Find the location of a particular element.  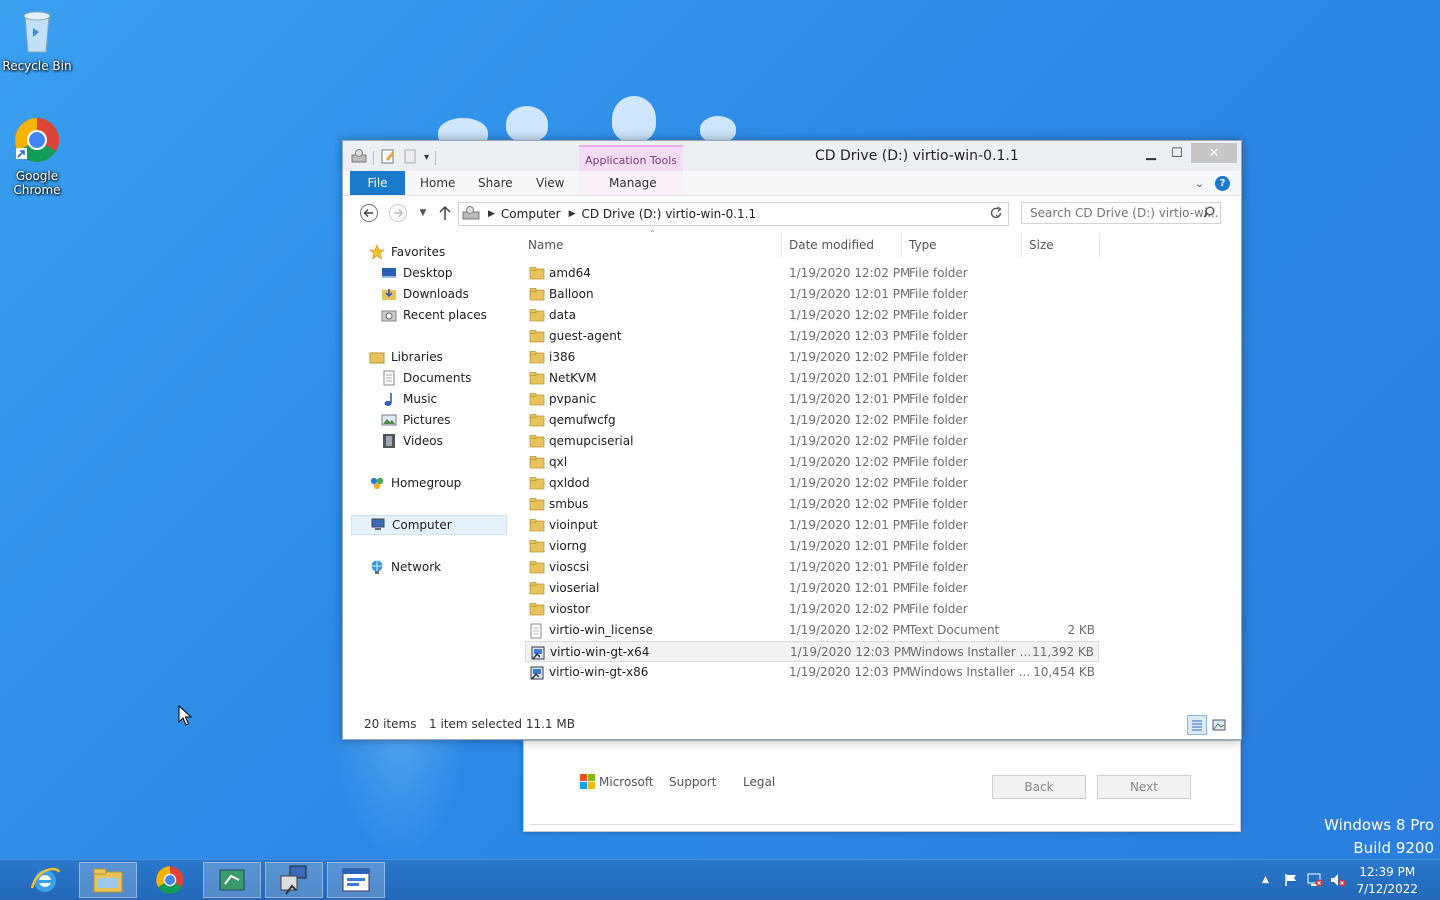

nav-computer: Computer is located at coordinates (429, 525).